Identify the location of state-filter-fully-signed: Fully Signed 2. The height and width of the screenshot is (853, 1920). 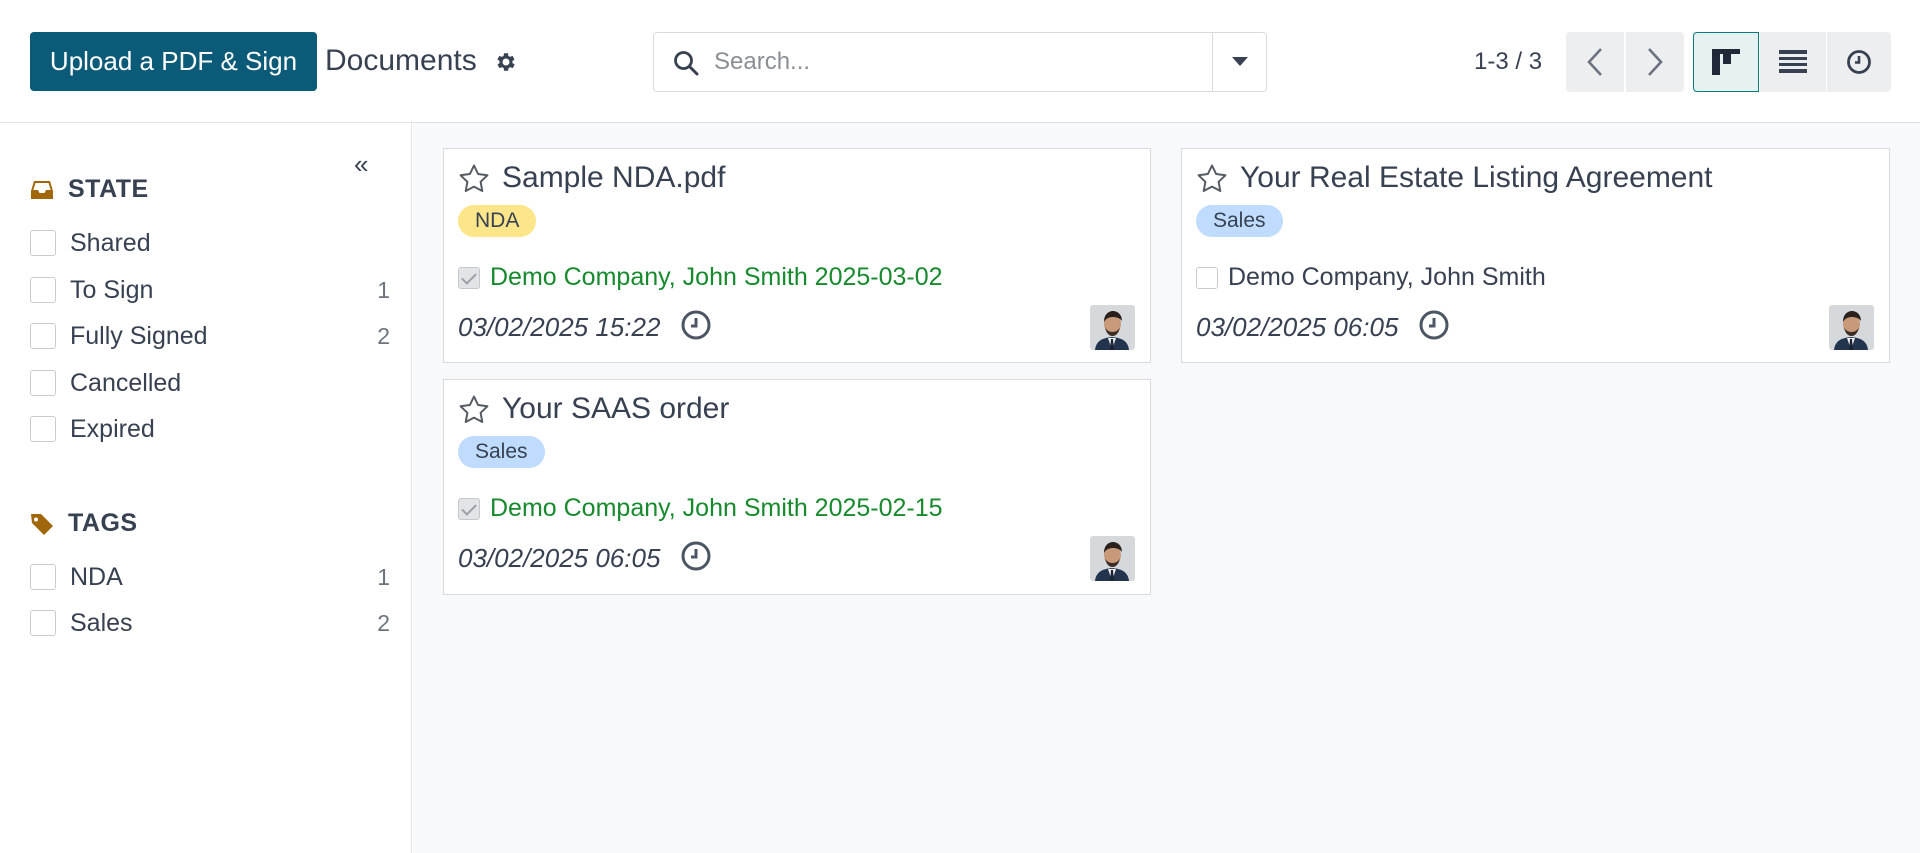
(210, 336).